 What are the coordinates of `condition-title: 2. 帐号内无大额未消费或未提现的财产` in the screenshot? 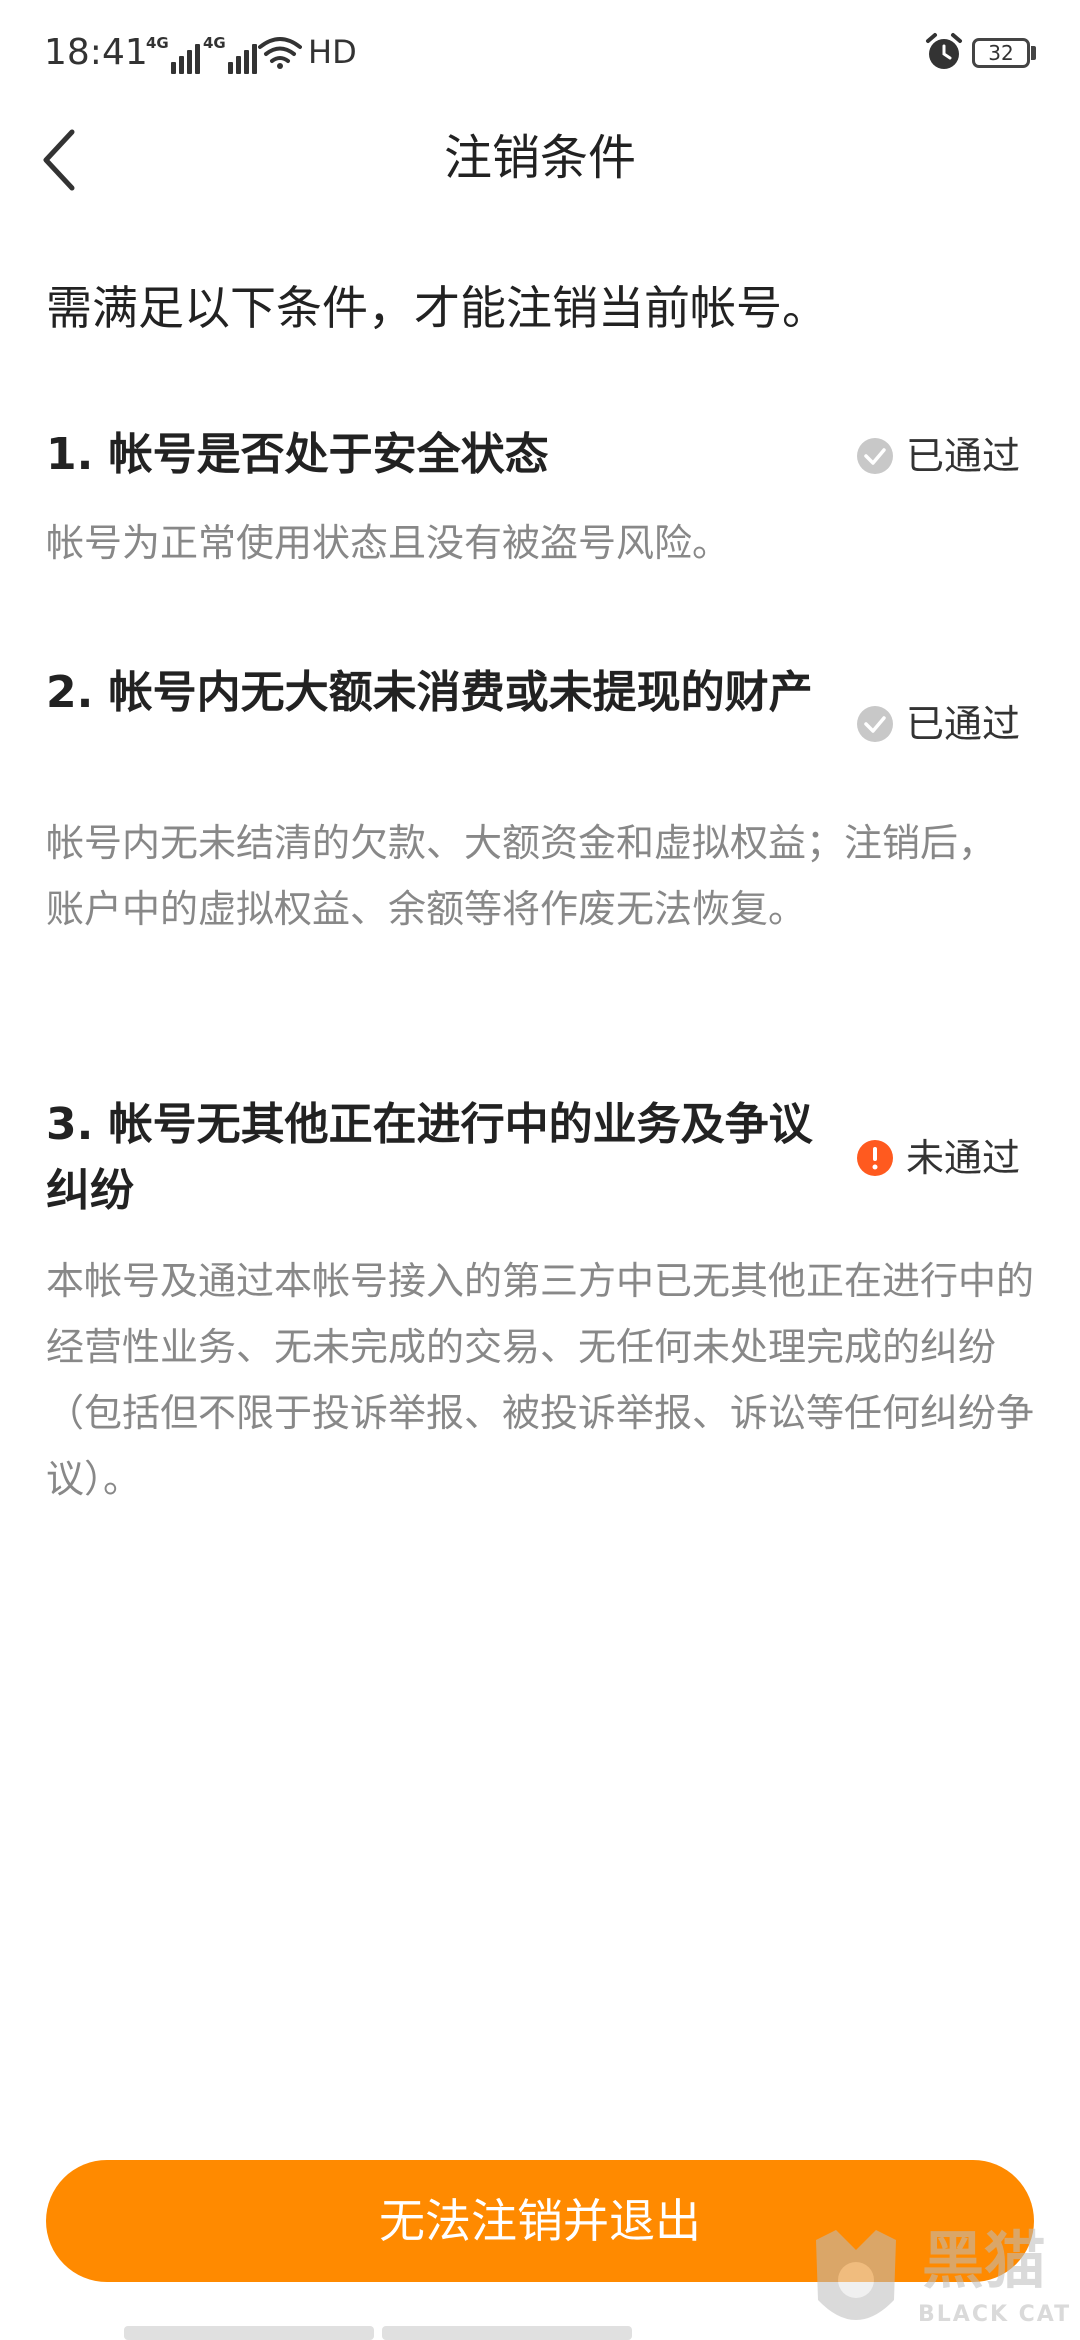 It's located at (429, 692).